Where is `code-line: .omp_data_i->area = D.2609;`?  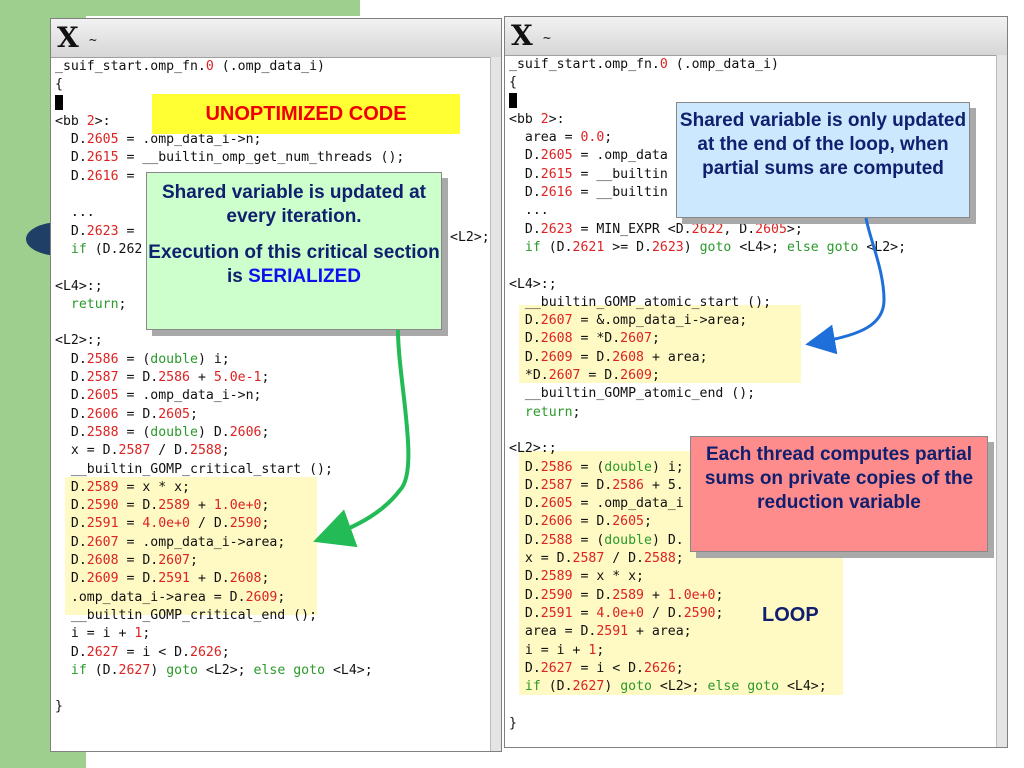
code-line: .omp_data_i->area = D.2609; is located at coordinates (278, 598).